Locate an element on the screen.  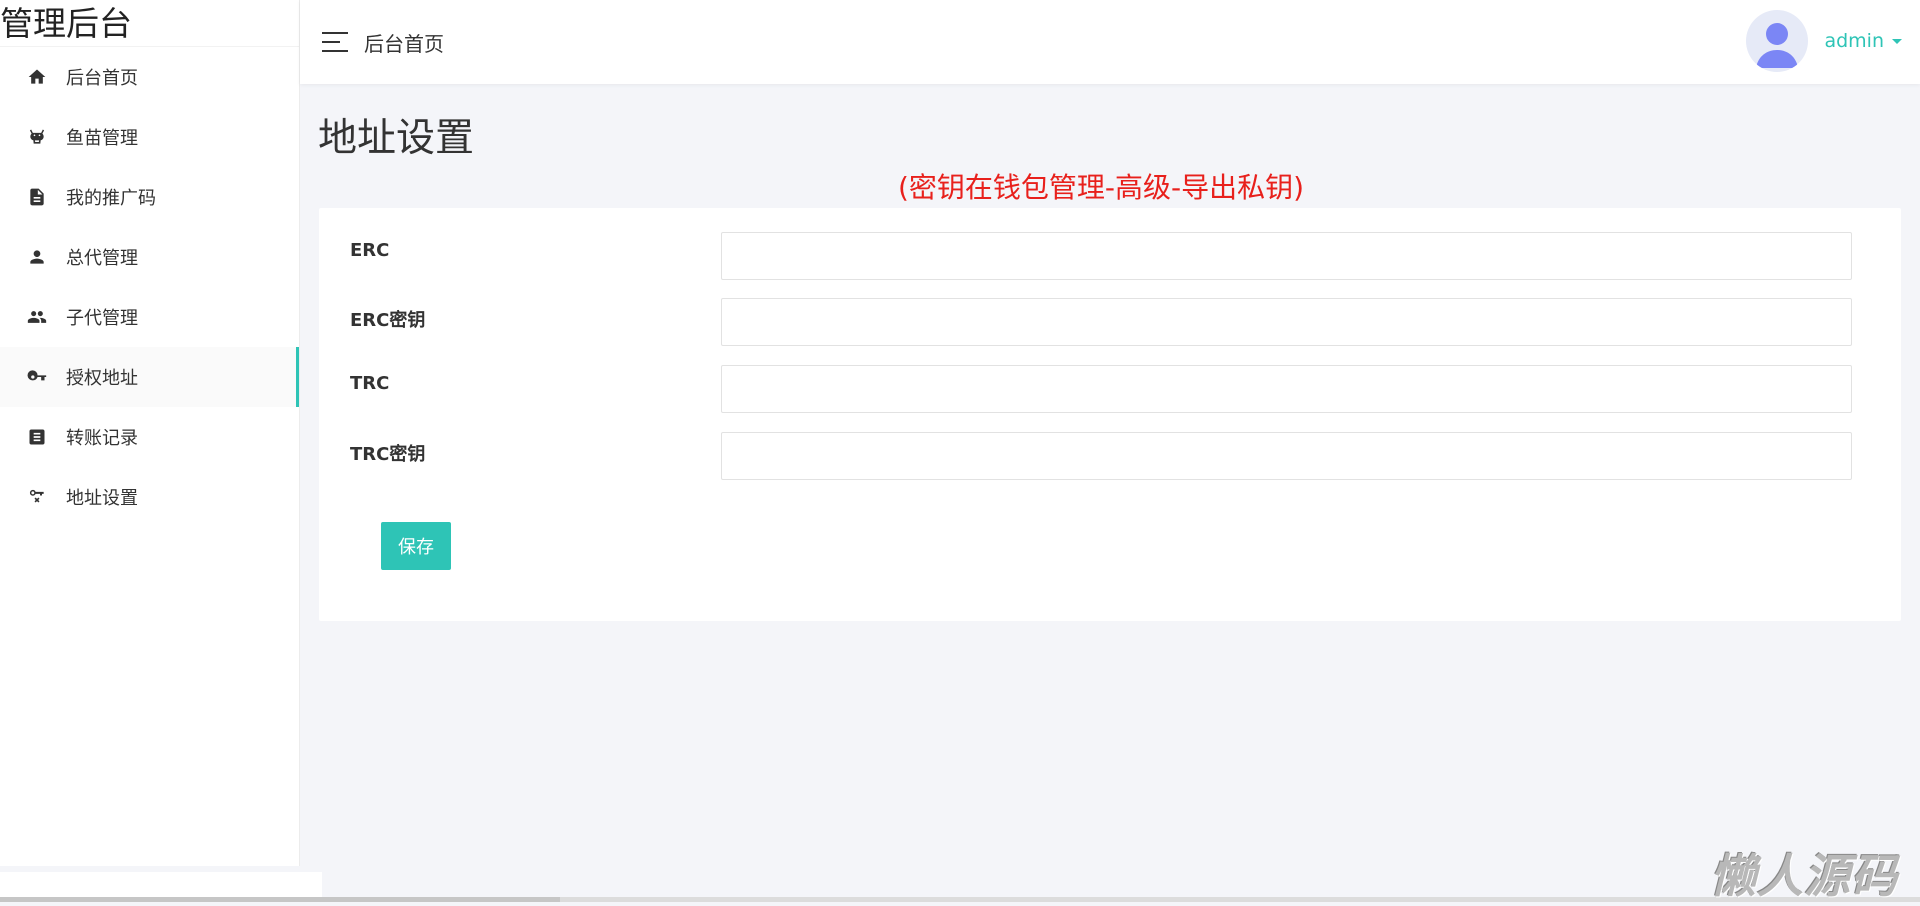
sidebar-item-fish: 鱼苗管理 is located at coordinates (149, 137).